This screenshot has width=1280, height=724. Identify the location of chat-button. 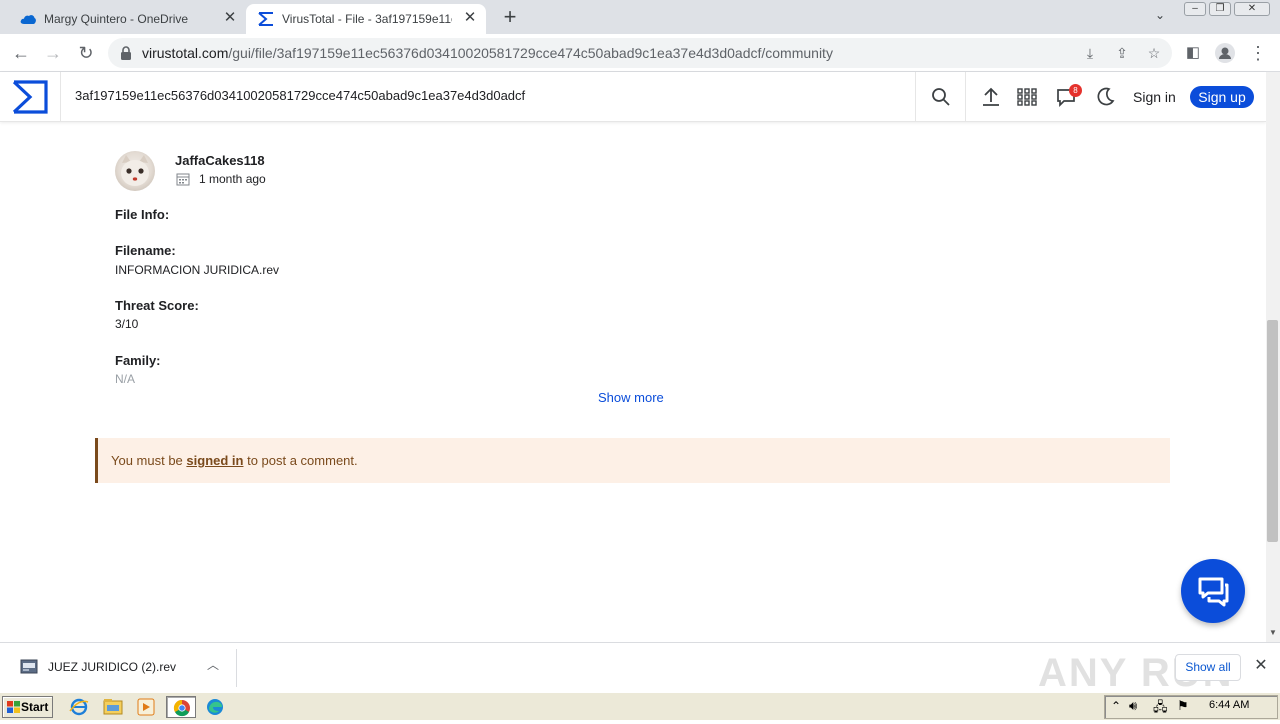
(1213, 591).